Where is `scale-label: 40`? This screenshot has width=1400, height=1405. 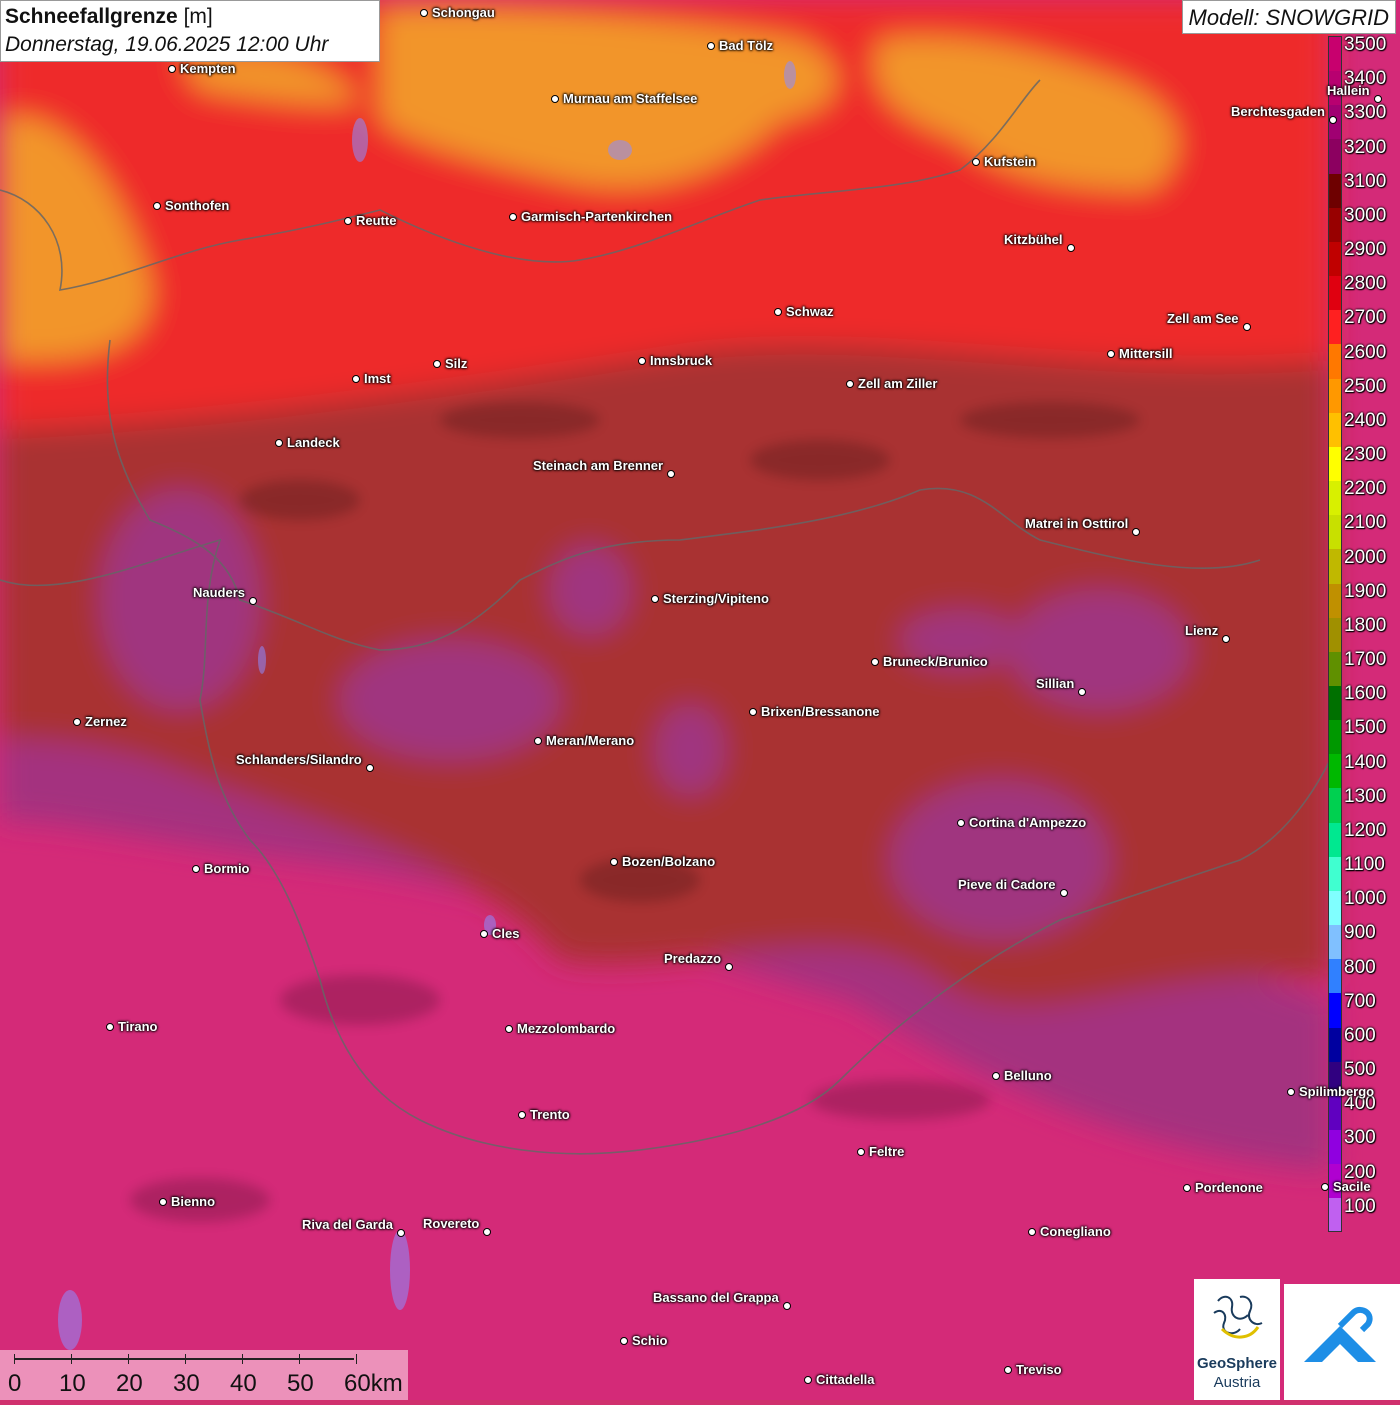 scale-label: 40 is located at coordinates (243, 1383).